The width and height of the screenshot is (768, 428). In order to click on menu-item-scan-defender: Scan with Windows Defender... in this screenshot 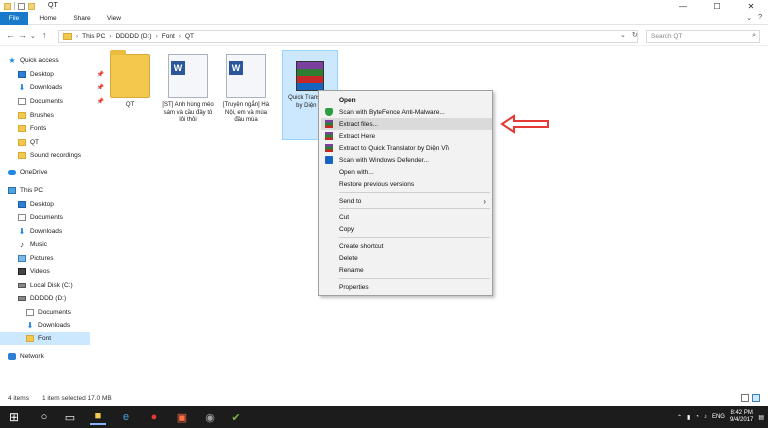, I will do `click(406, 160)`.